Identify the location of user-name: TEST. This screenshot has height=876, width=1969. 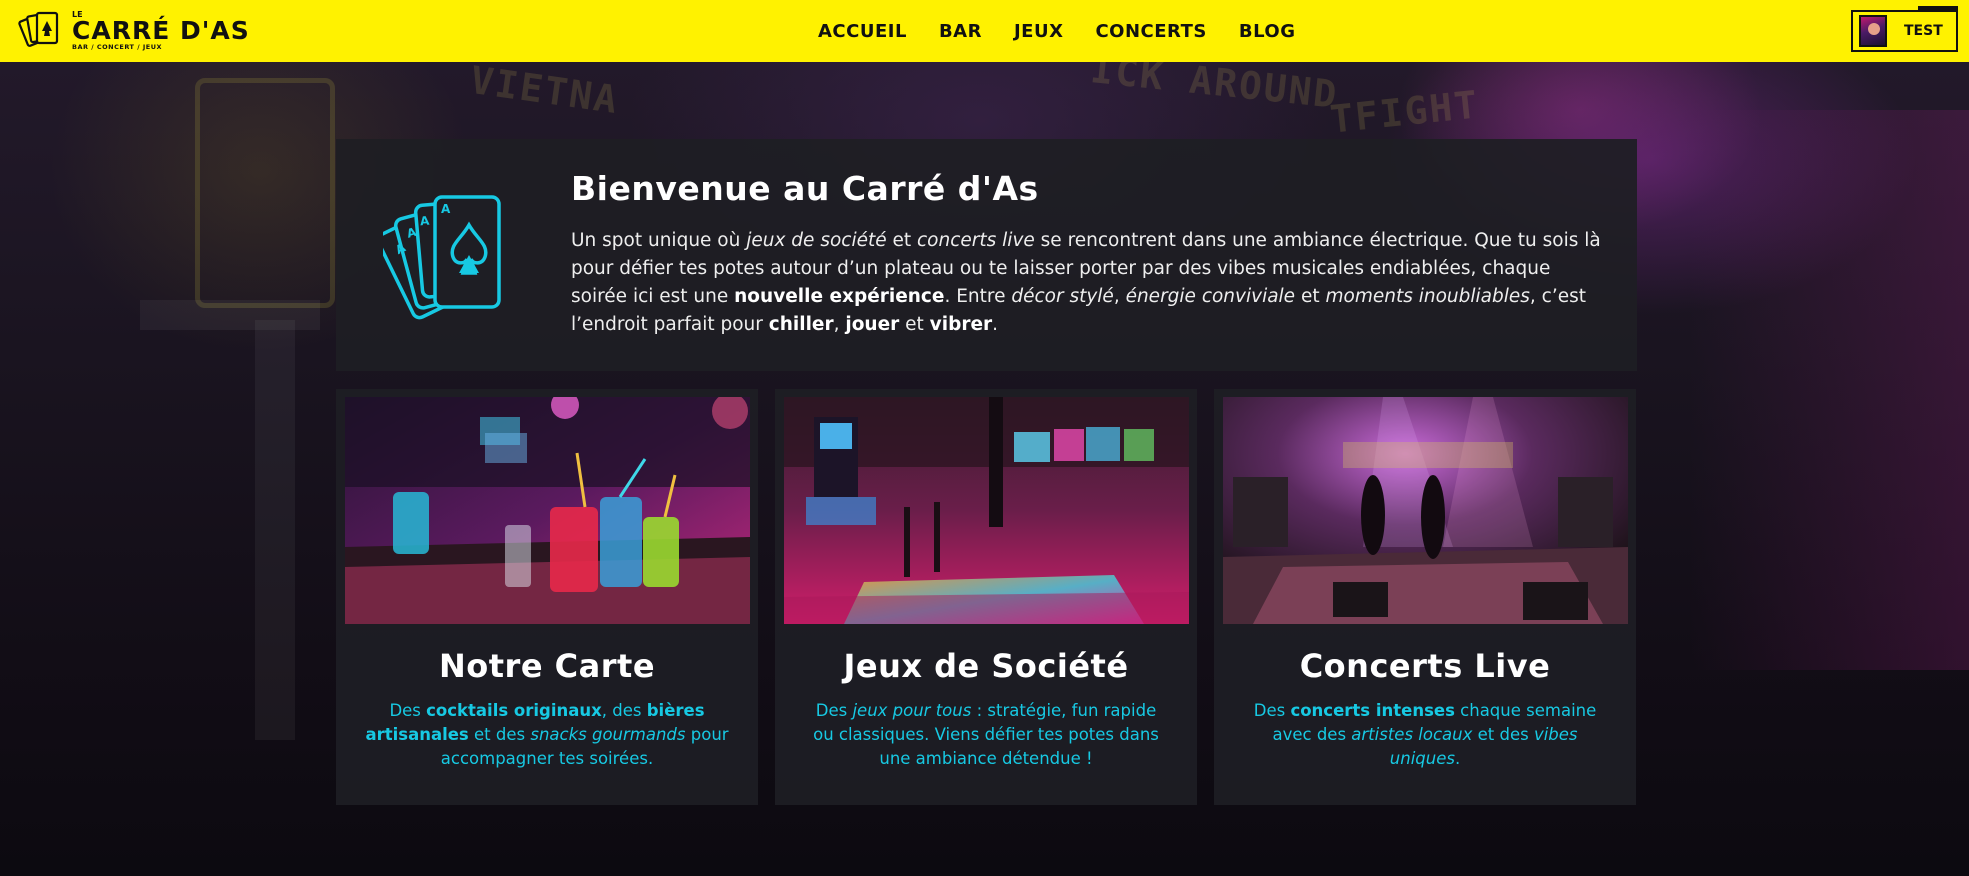
(1923, 31).